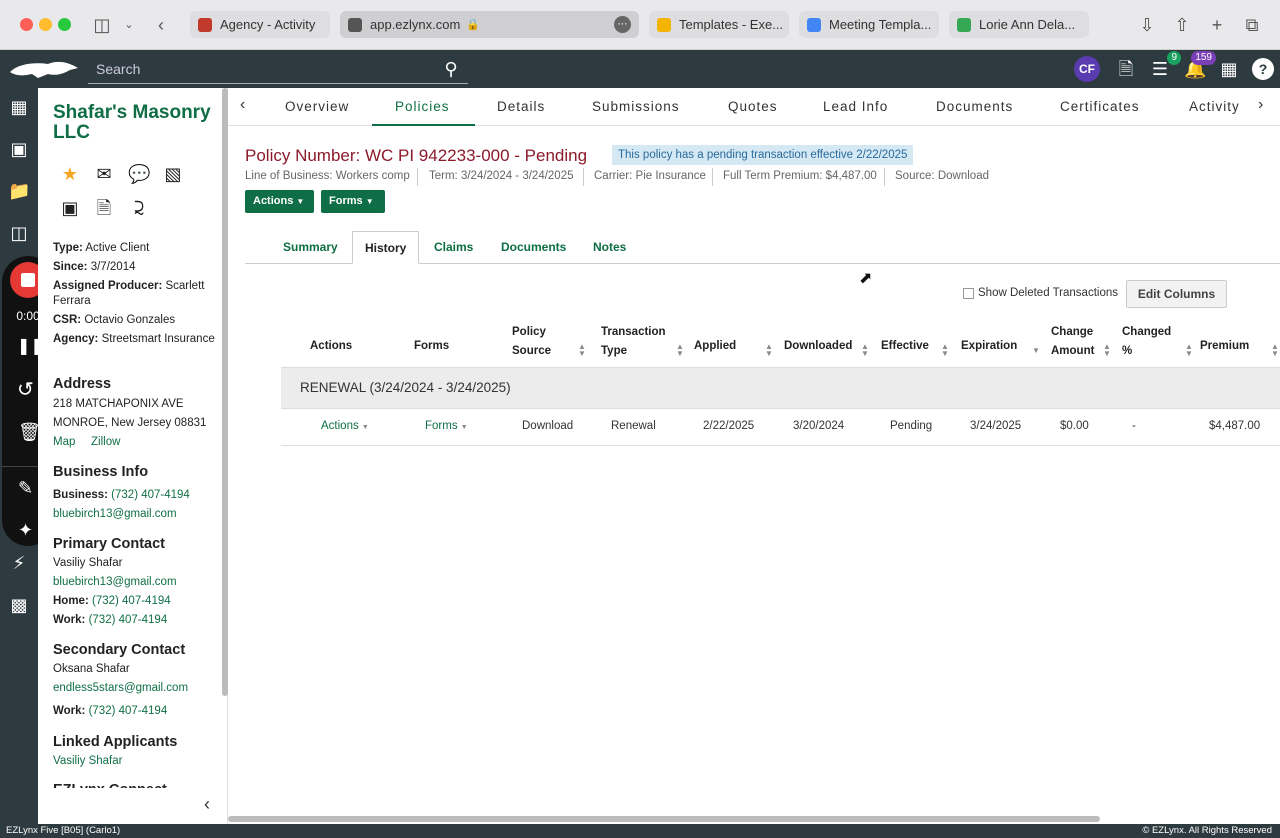 This screenshot has width=1280, height=838. Describe the element at coordinates (278, 71) in the screenshot. I see `search-input: Search` at that location.